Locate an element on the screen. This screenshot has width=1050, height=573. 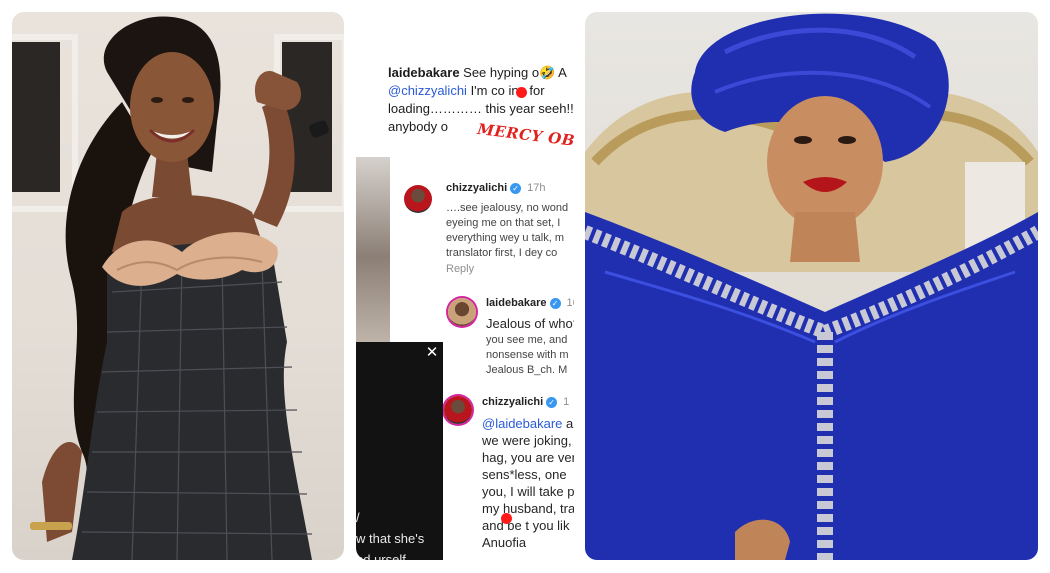
caption-text: I'm co ing for is located at coordinates (505, 90).